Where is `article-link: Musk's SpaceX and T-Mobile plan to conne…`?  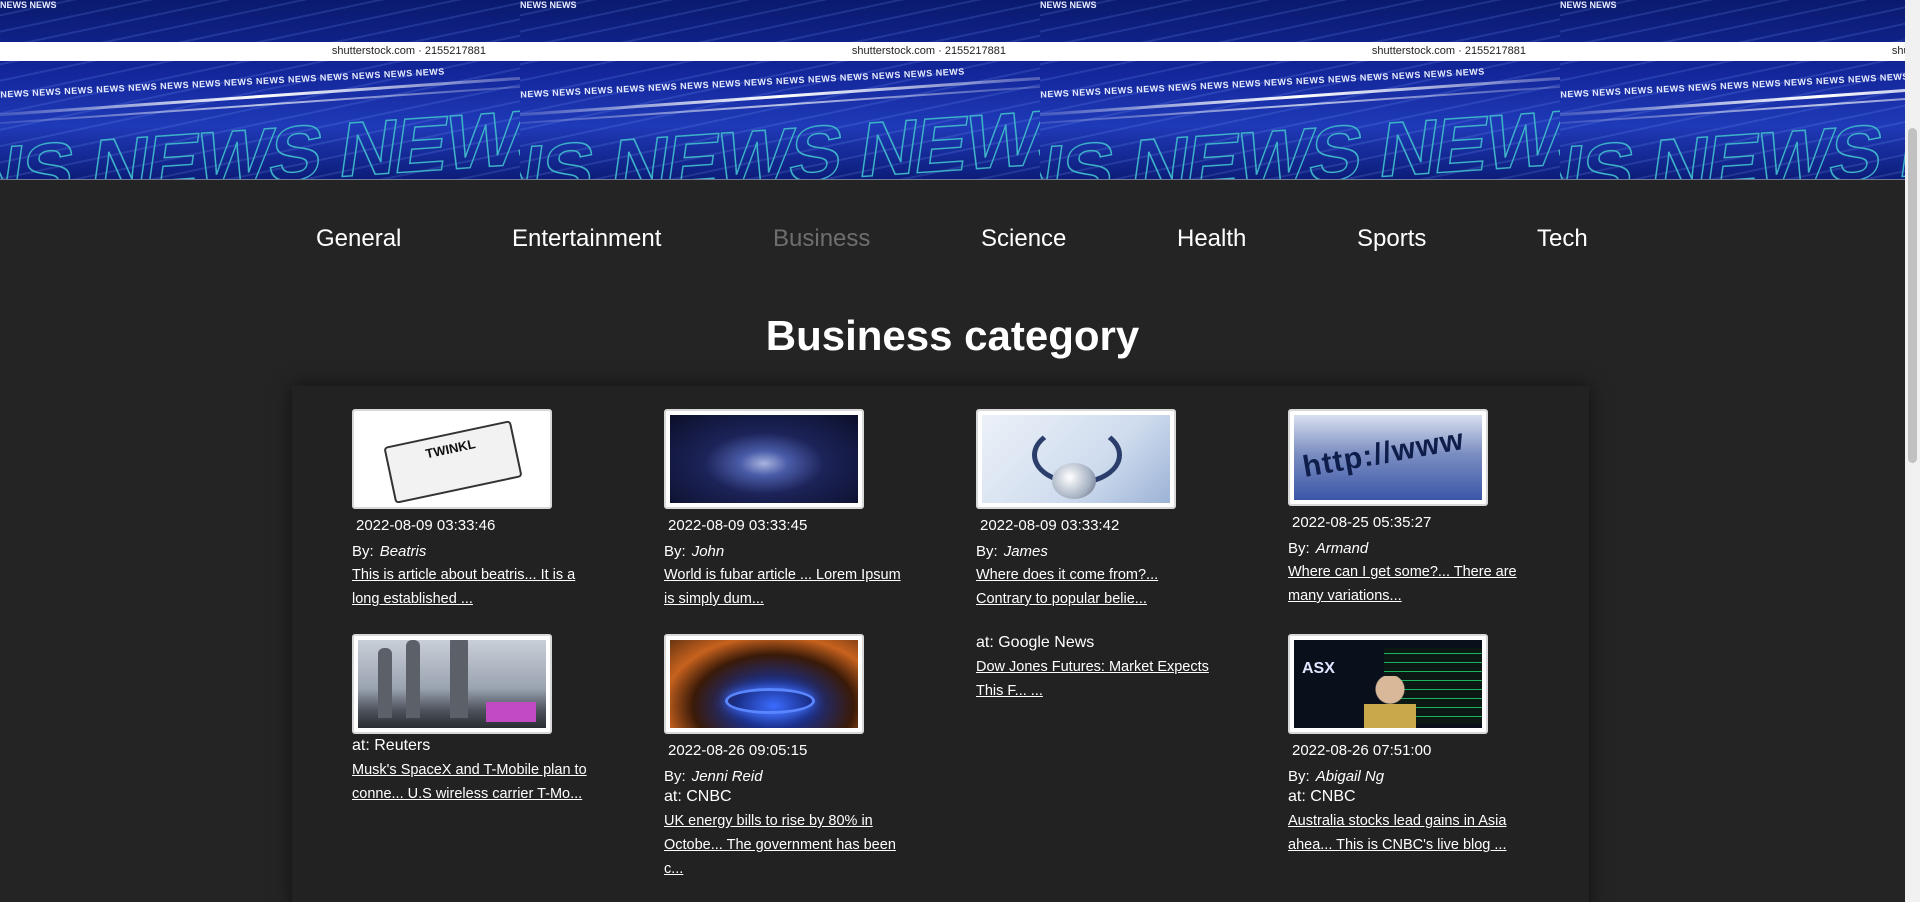
article-link: Musk's SpaceX and T-Mobile plan to conne… is located at coordinates (472, 782).